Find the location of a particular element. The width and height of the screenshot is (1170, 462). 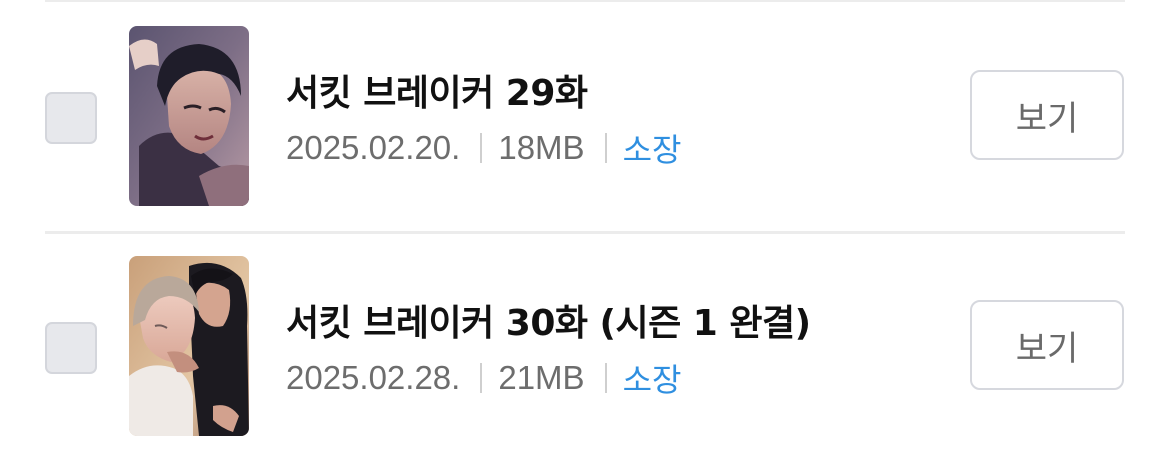

episode-meta: 2025.02.28. 21MB 소장 is located at coordinates (483, 378).